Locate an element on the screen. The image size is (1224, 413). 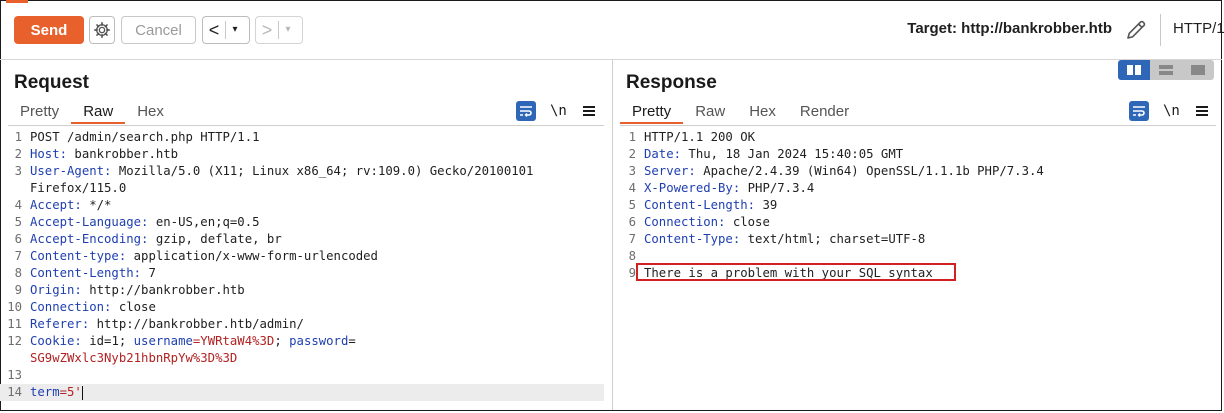
cancel-button: Cancel is located at coordinates (158, 30).